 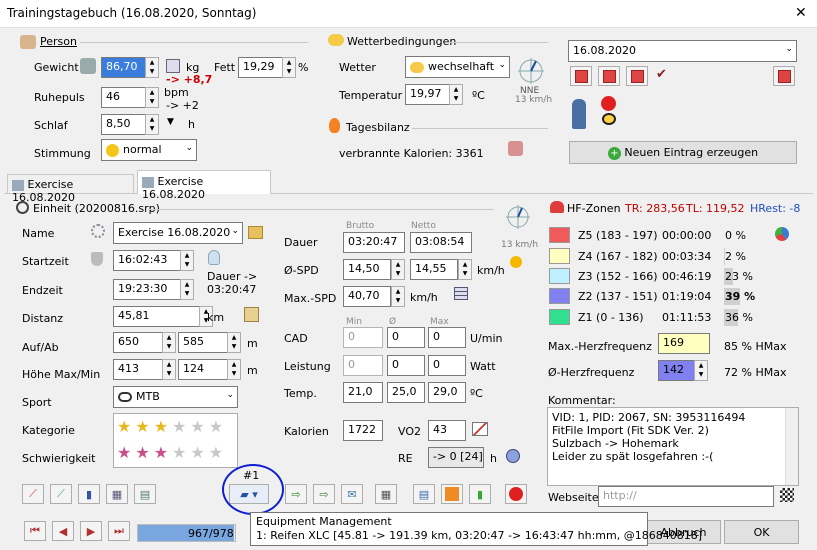 What do you see at coordinates (676, 370) in the screenshot?
I see `avghf-input: 142` at bounding box center [676, 370].